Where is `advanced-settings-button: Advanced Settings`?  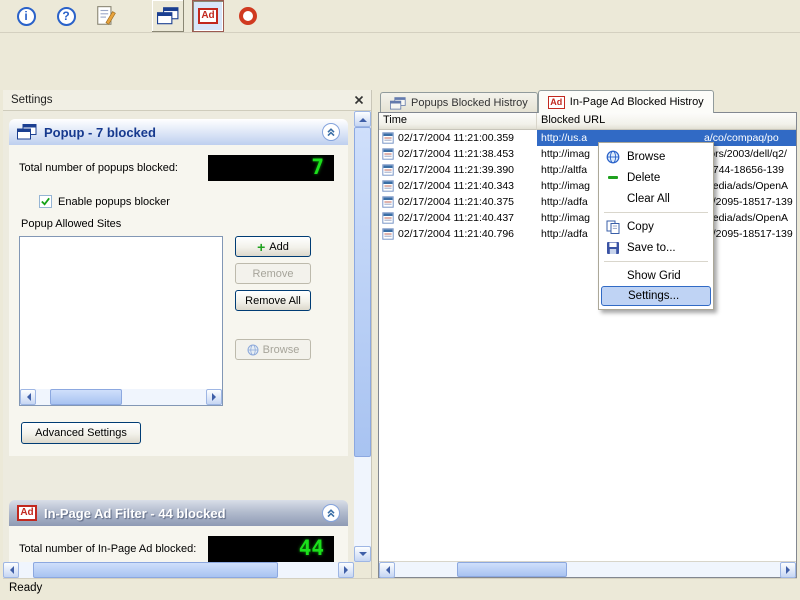
advanced-settings-button: Advanced Settings is located at coordinates (81, 433).